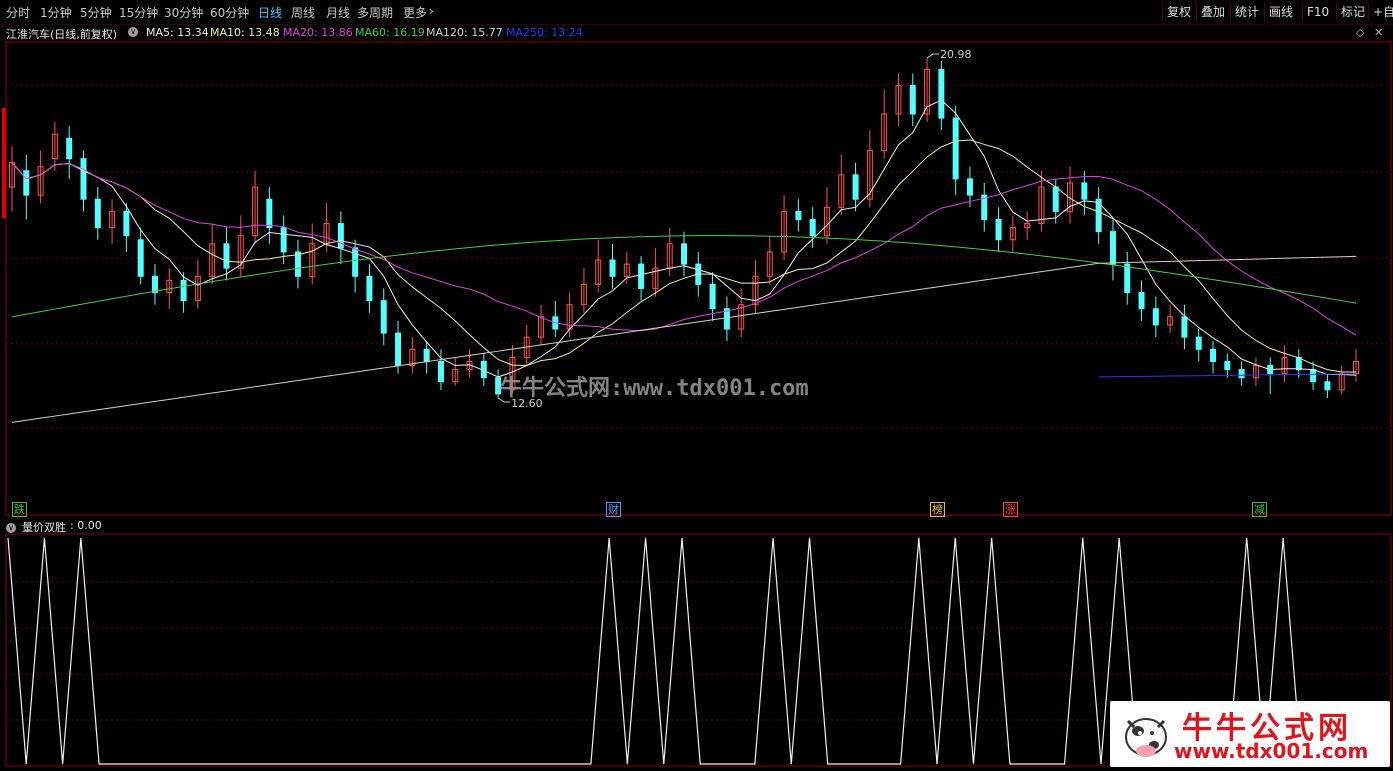 This screenshot has width=1393, height=771. What do you see at coordinates (1352, 12) in the screenshot?
I see `toolbar-button-5: 标记` at bounding box center [1352, 12].